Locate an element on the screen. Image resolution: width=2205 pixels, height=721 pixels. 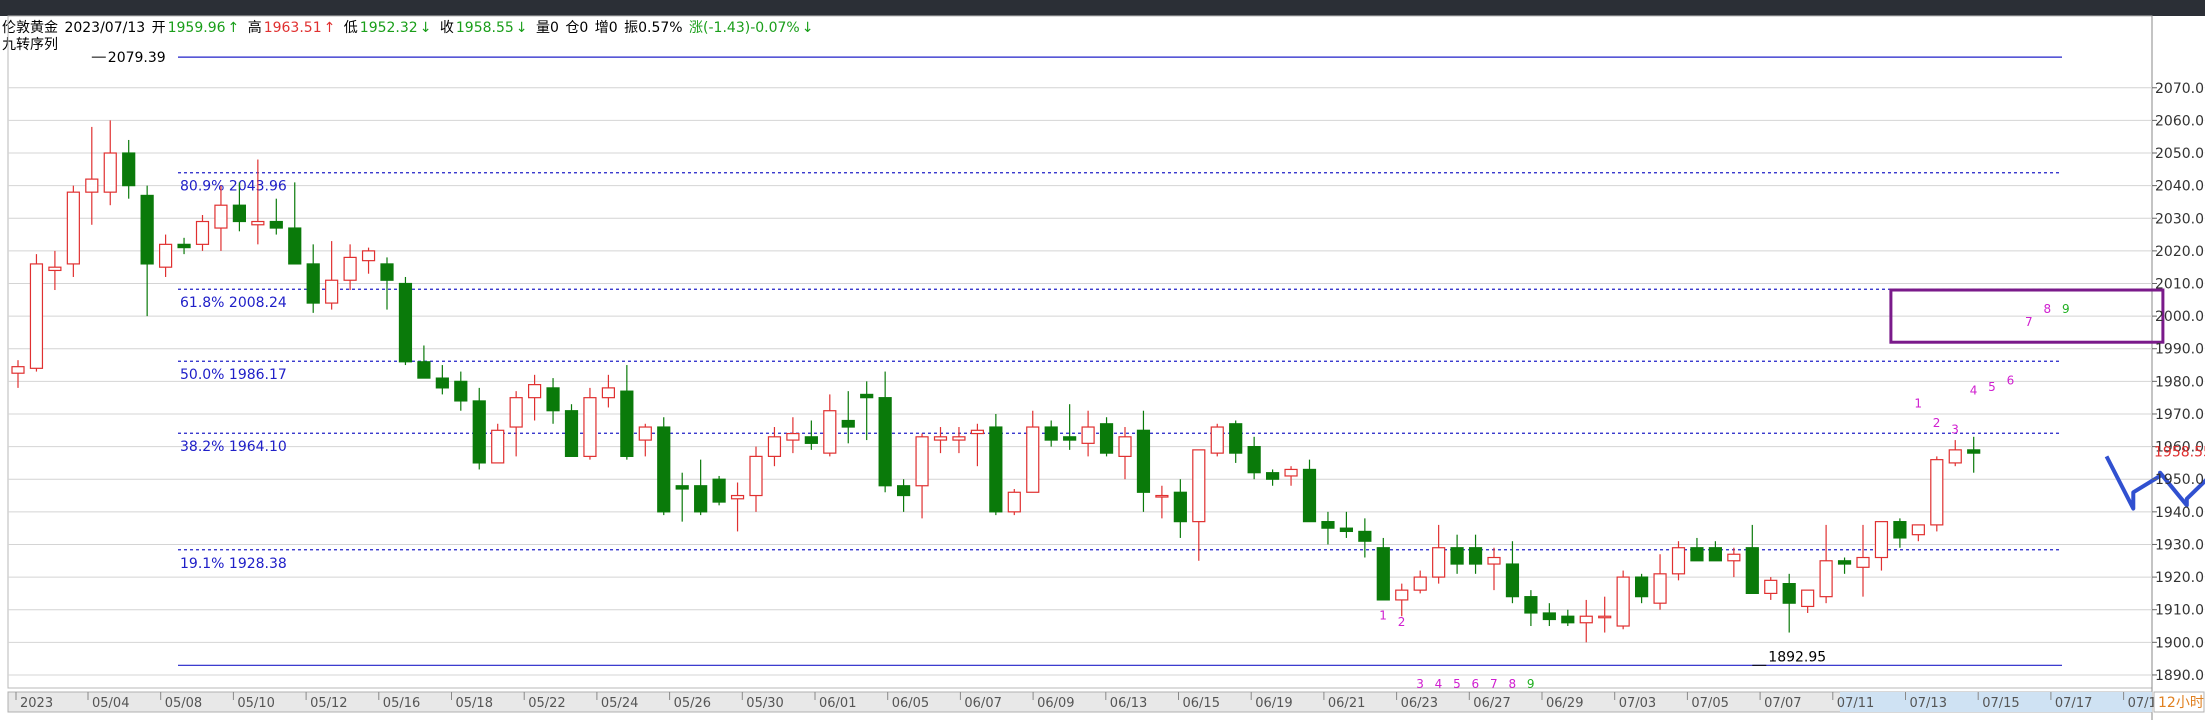
x-tick-label: 05/10 is located at coordinates (255, 703).